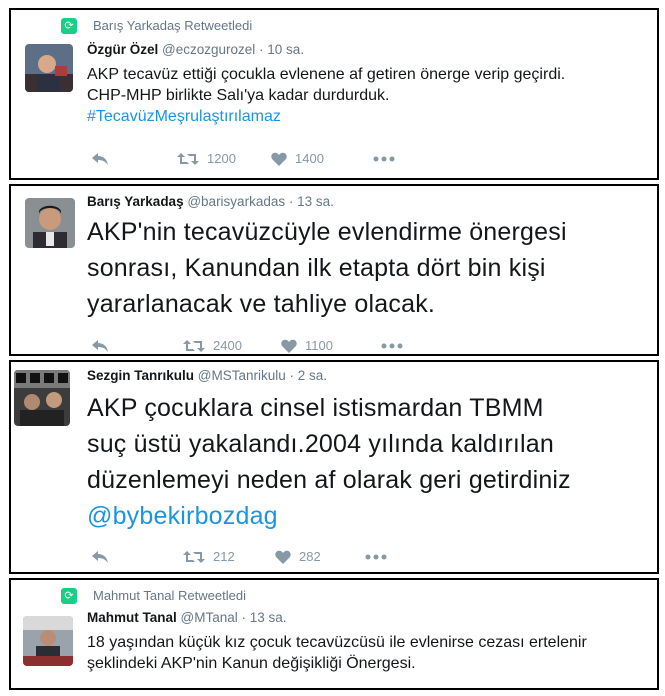 The image size is (665, 696). What do you see at coordinates (209, 617) in the screenshot?
I see `author-handle: @MTanal` at bounding box center [209, 617].